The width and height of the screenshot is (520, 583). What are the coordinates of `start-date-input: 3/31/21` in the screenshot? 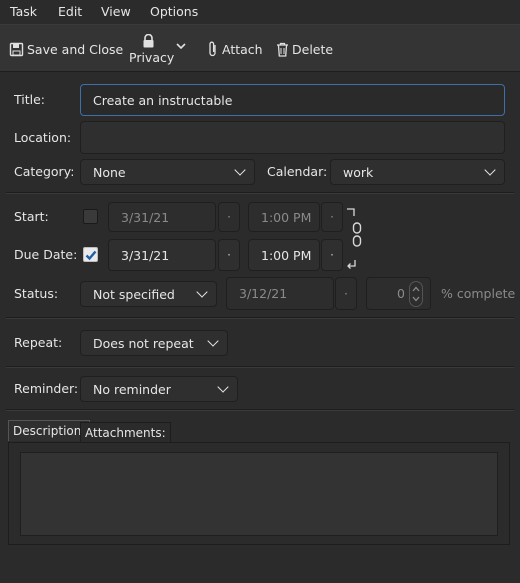 It's located at (162, 217).